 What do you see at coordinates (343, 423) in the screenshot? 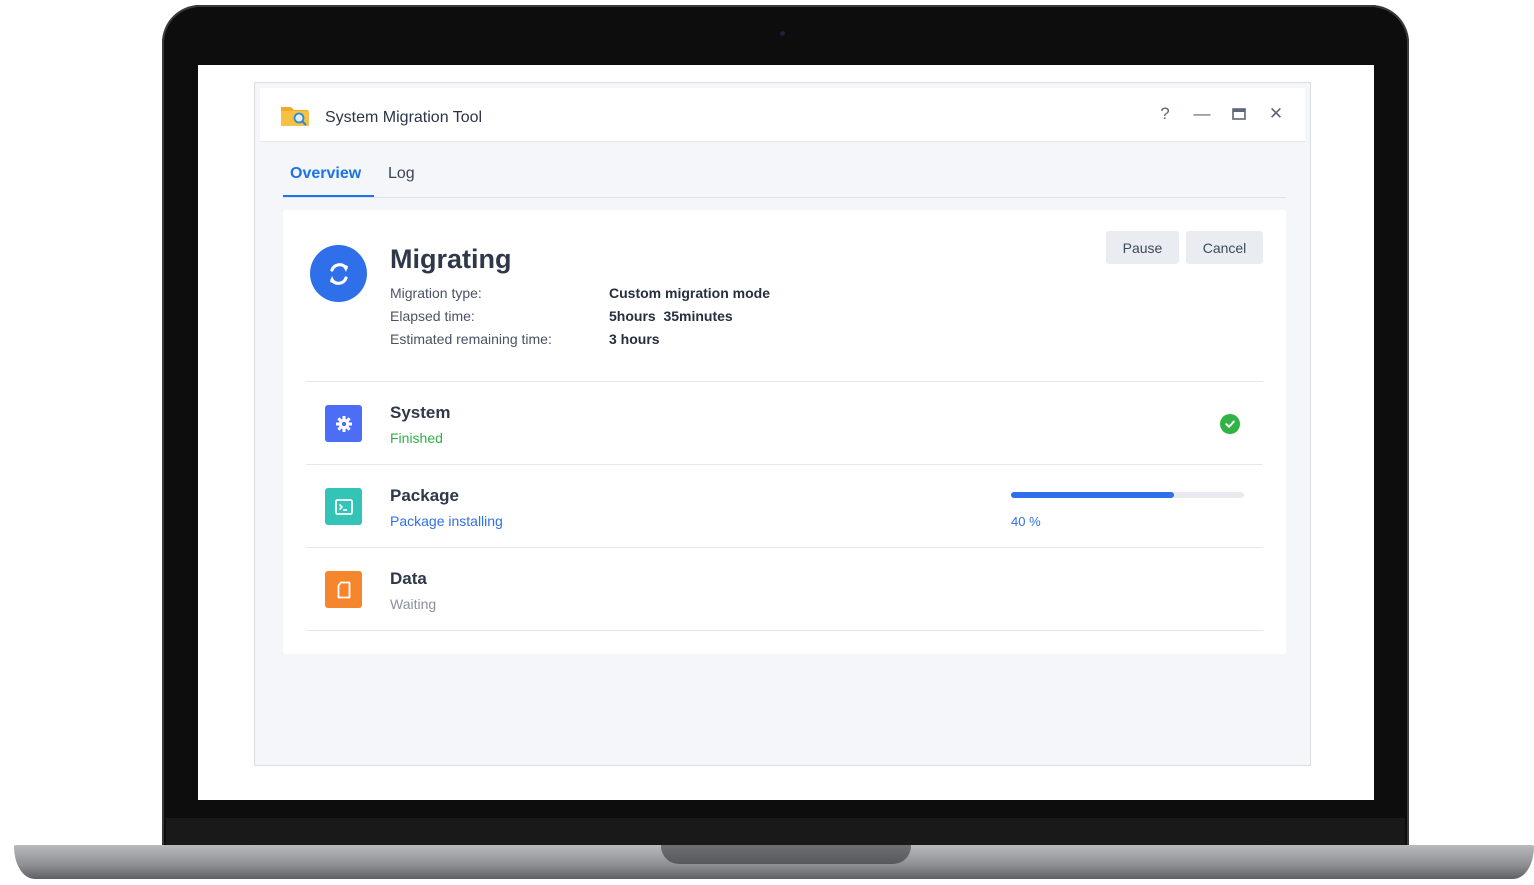
I see `gear-icon` at bounding box center [343, 423].